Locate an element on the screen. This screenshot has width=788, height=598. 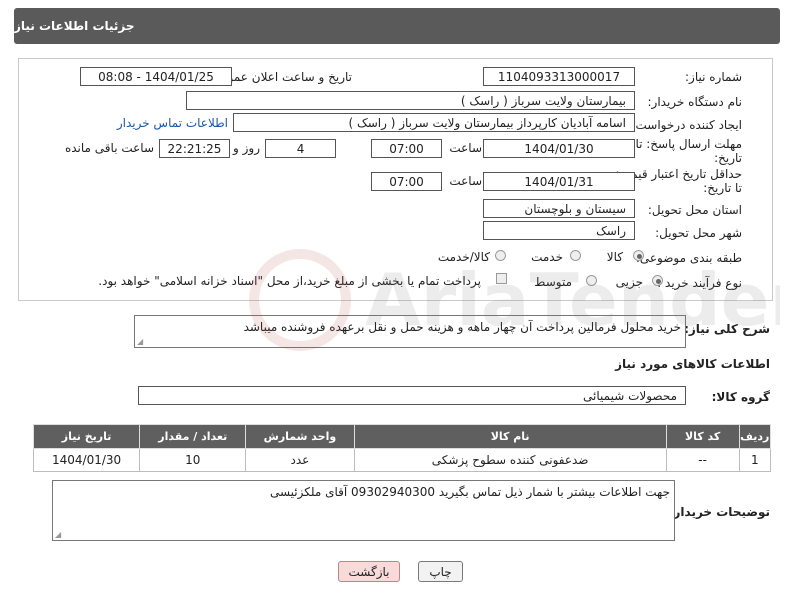
col-qty: تعداد / مقدار is located at coordinates (193, 436).